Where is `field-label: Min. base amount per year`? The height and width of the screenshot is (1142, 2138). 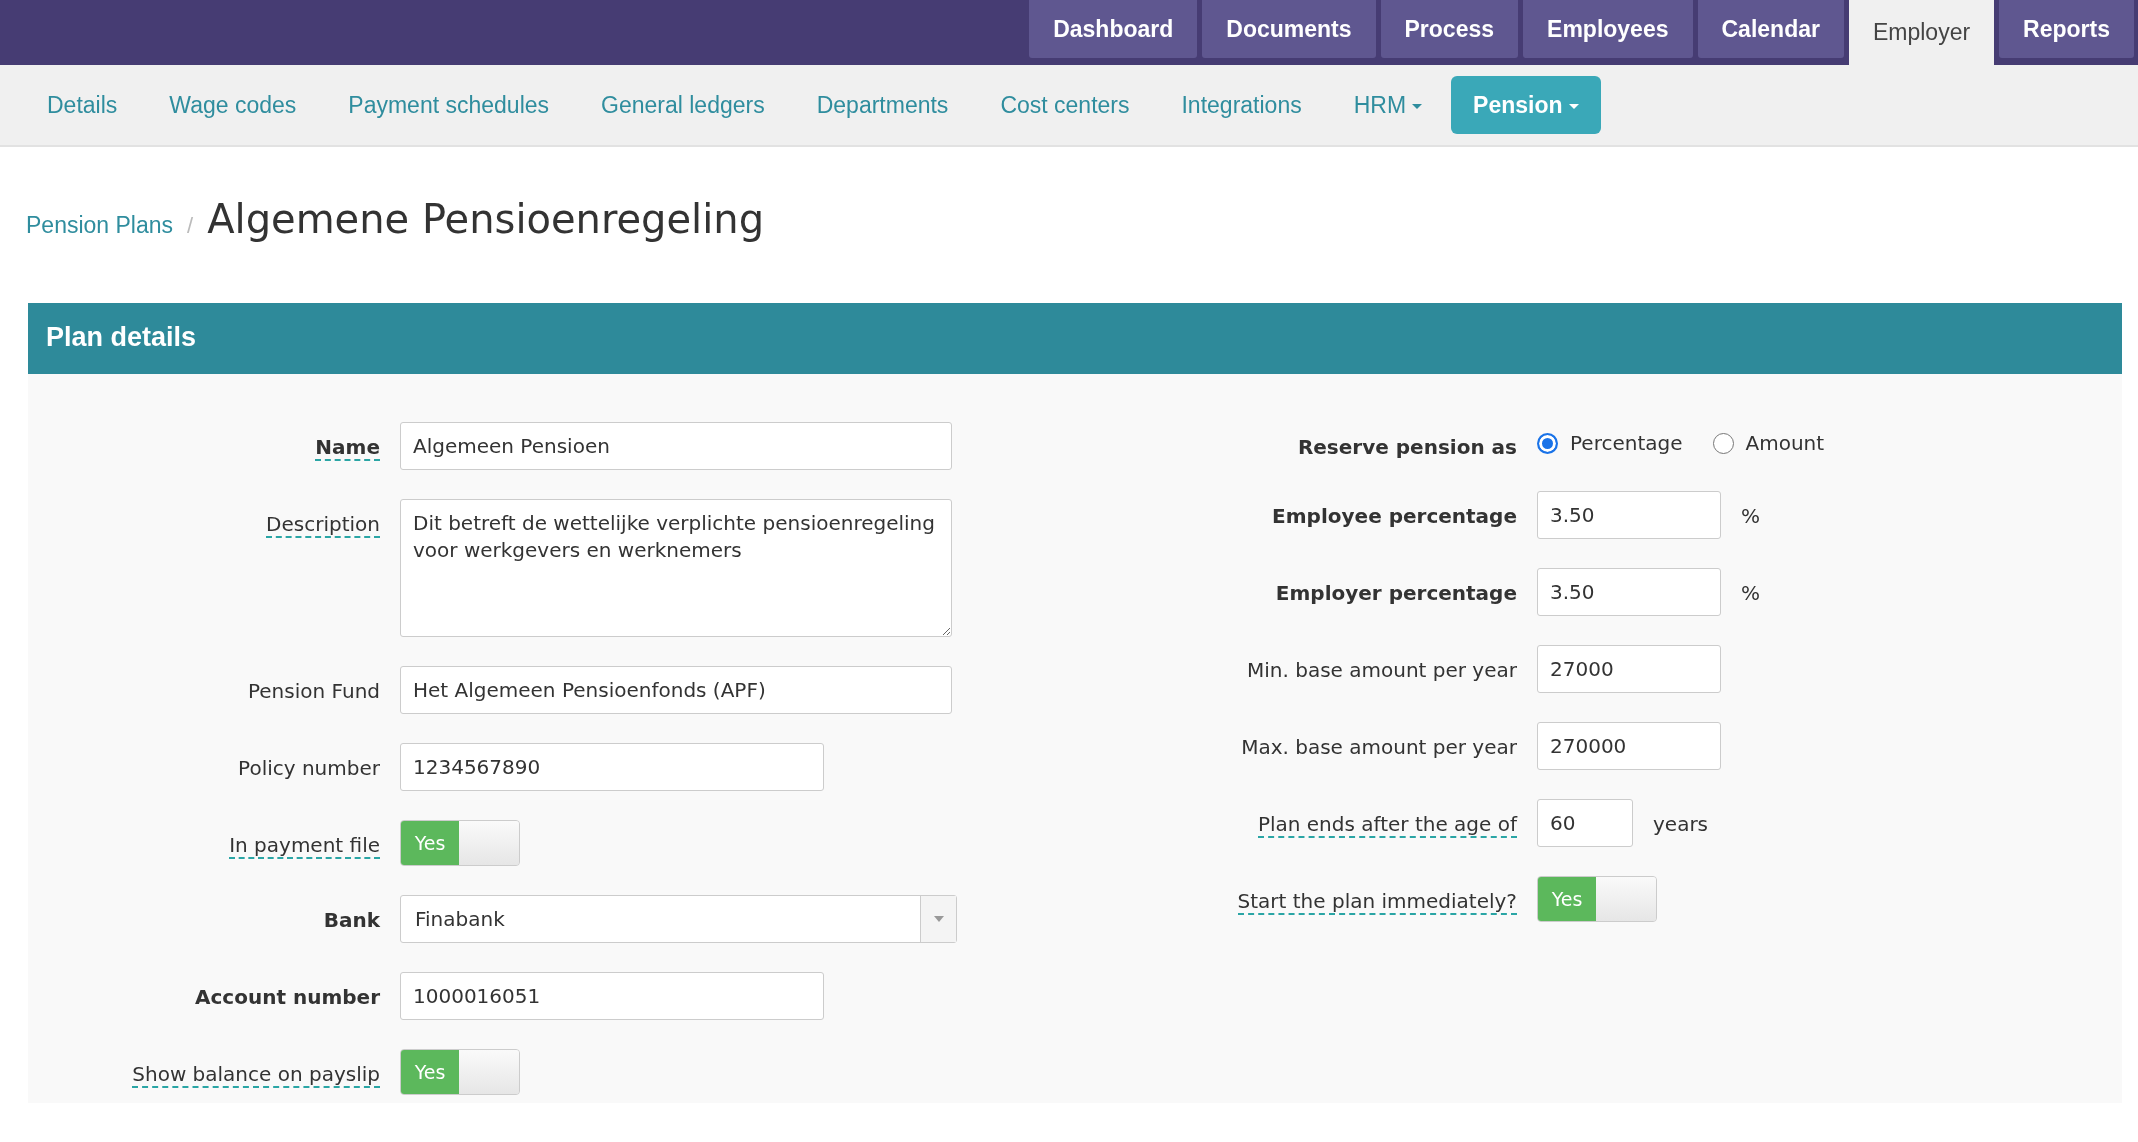 field-label: Min. base amount per year is located at coordinates (1382, 670).